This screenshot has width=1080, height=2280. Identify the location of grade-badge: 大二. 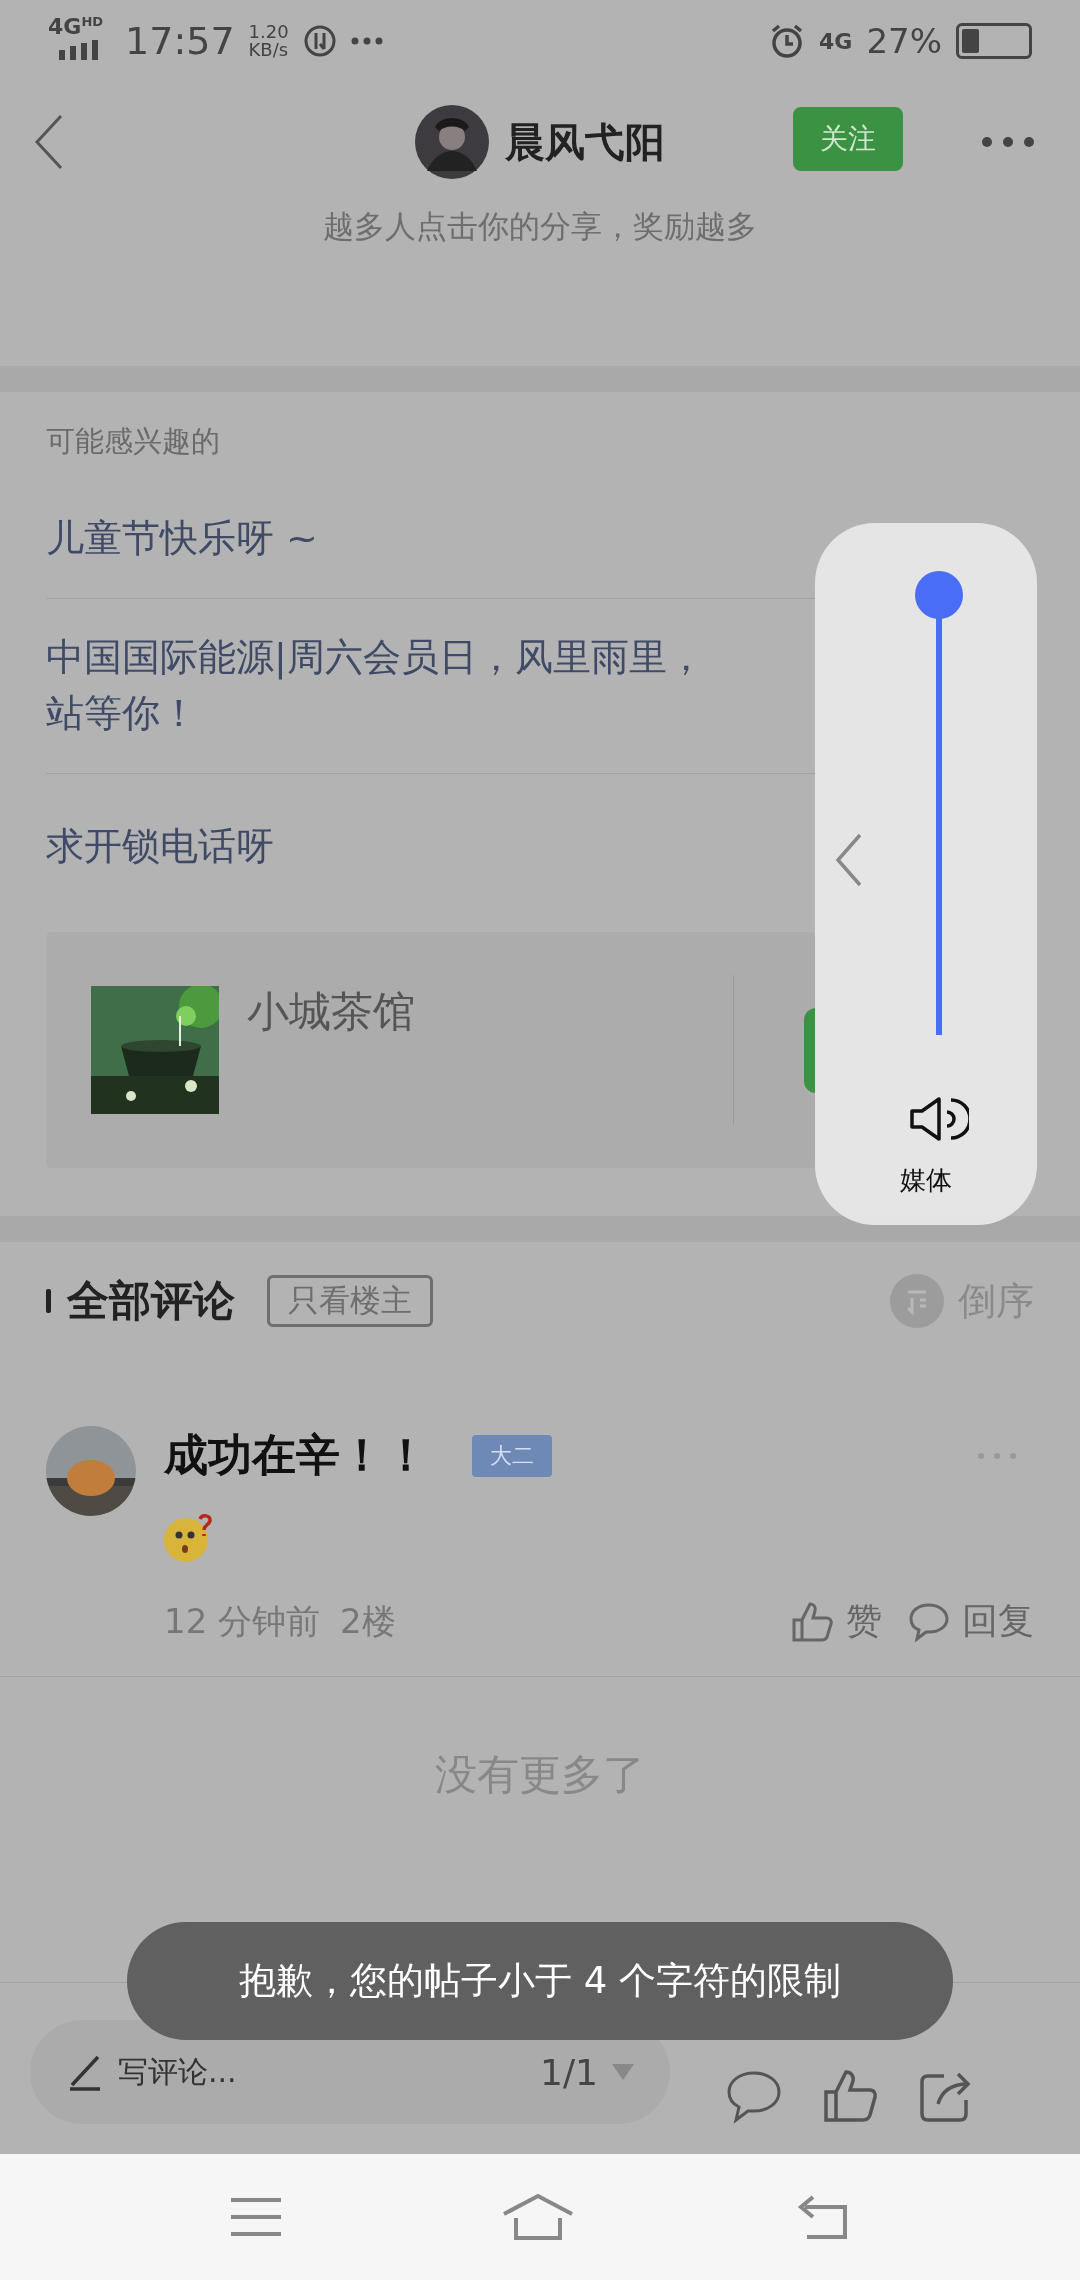
(512, 1455).